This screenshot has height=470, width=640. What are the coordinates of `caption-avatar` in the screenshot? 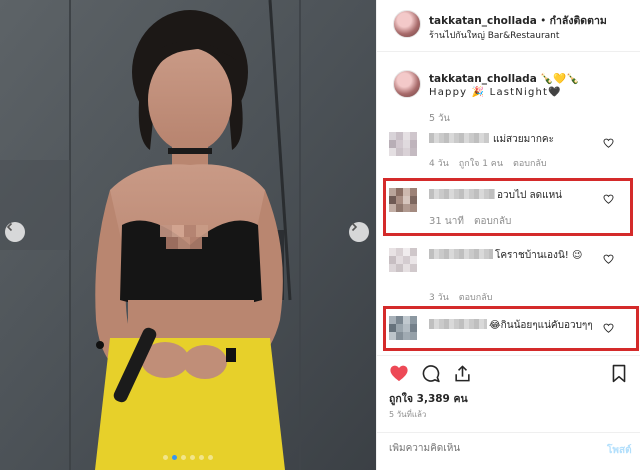 It's located at (407, 84).